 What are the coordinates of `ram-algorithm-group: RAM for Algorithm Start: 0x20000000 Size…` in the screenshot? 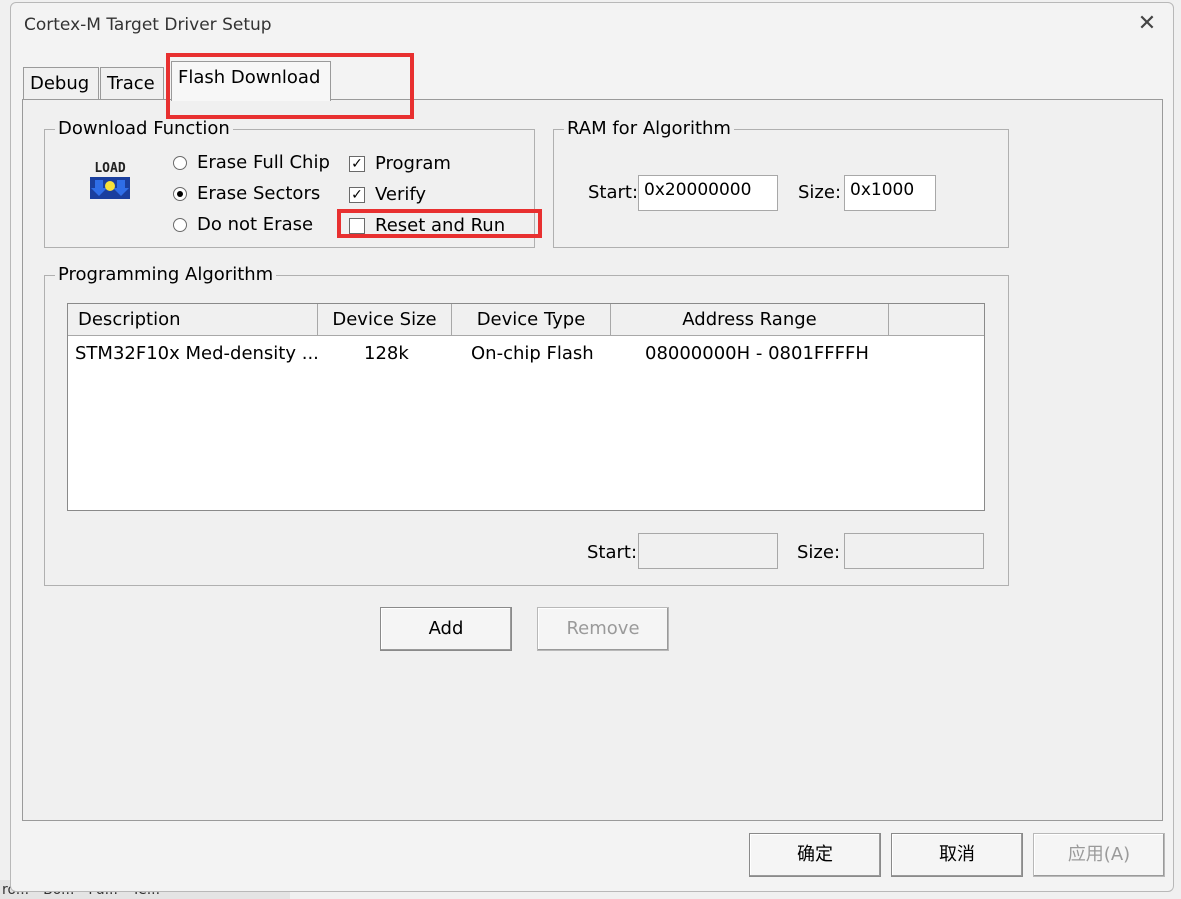 It's located at (781, 183).